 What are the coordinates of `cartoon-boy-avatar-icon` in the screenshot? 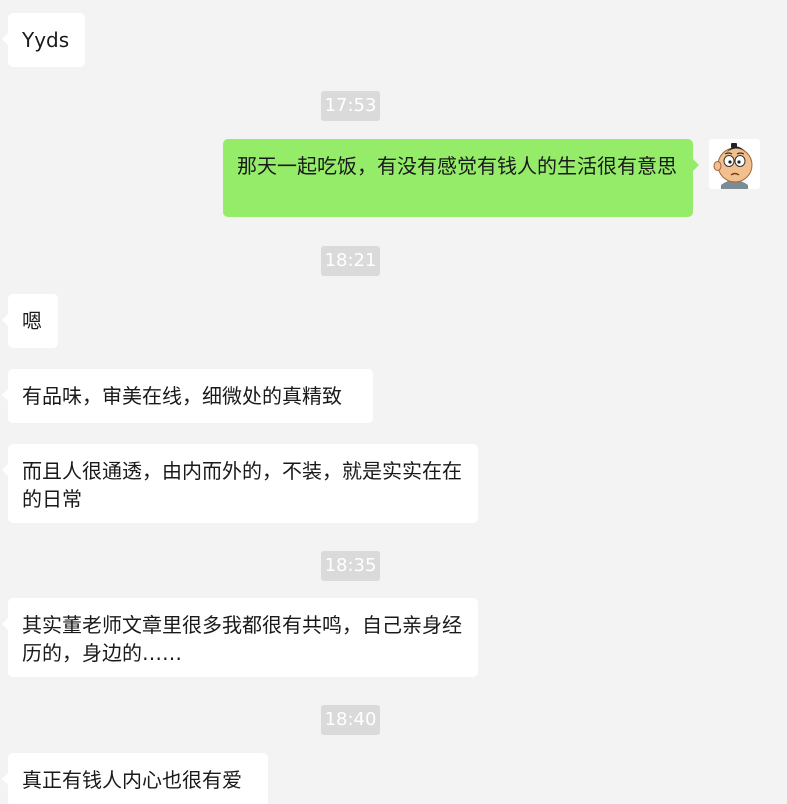 It's located at (734, 164).